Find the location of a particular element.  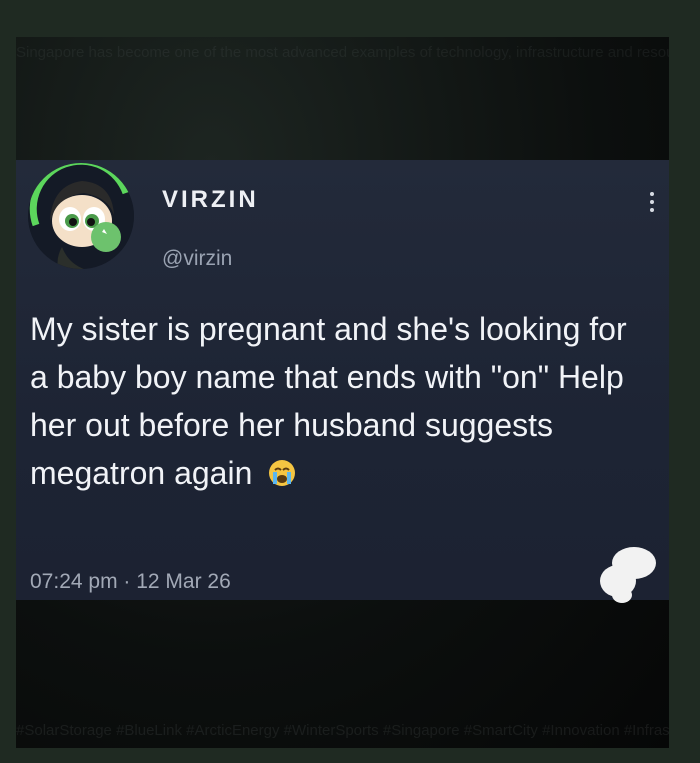

powerpuff-avatar-icon is located at coordinates (81, 216).